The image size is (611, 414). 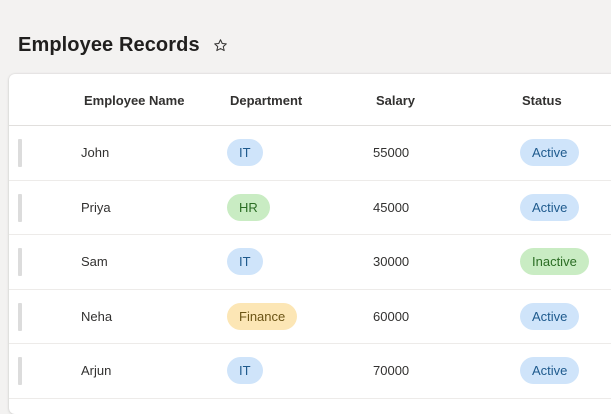 I want to click on status-badge: Inactive, so click(x=554, y=261).